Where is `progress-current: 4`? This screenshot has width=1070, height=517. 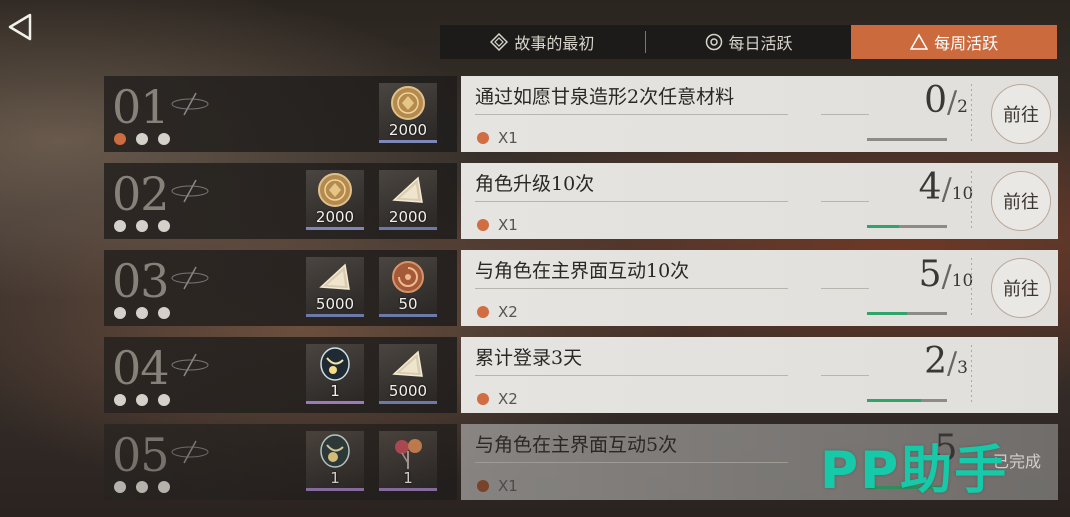
progress-current: 4 is located at coordinates (930, 187).